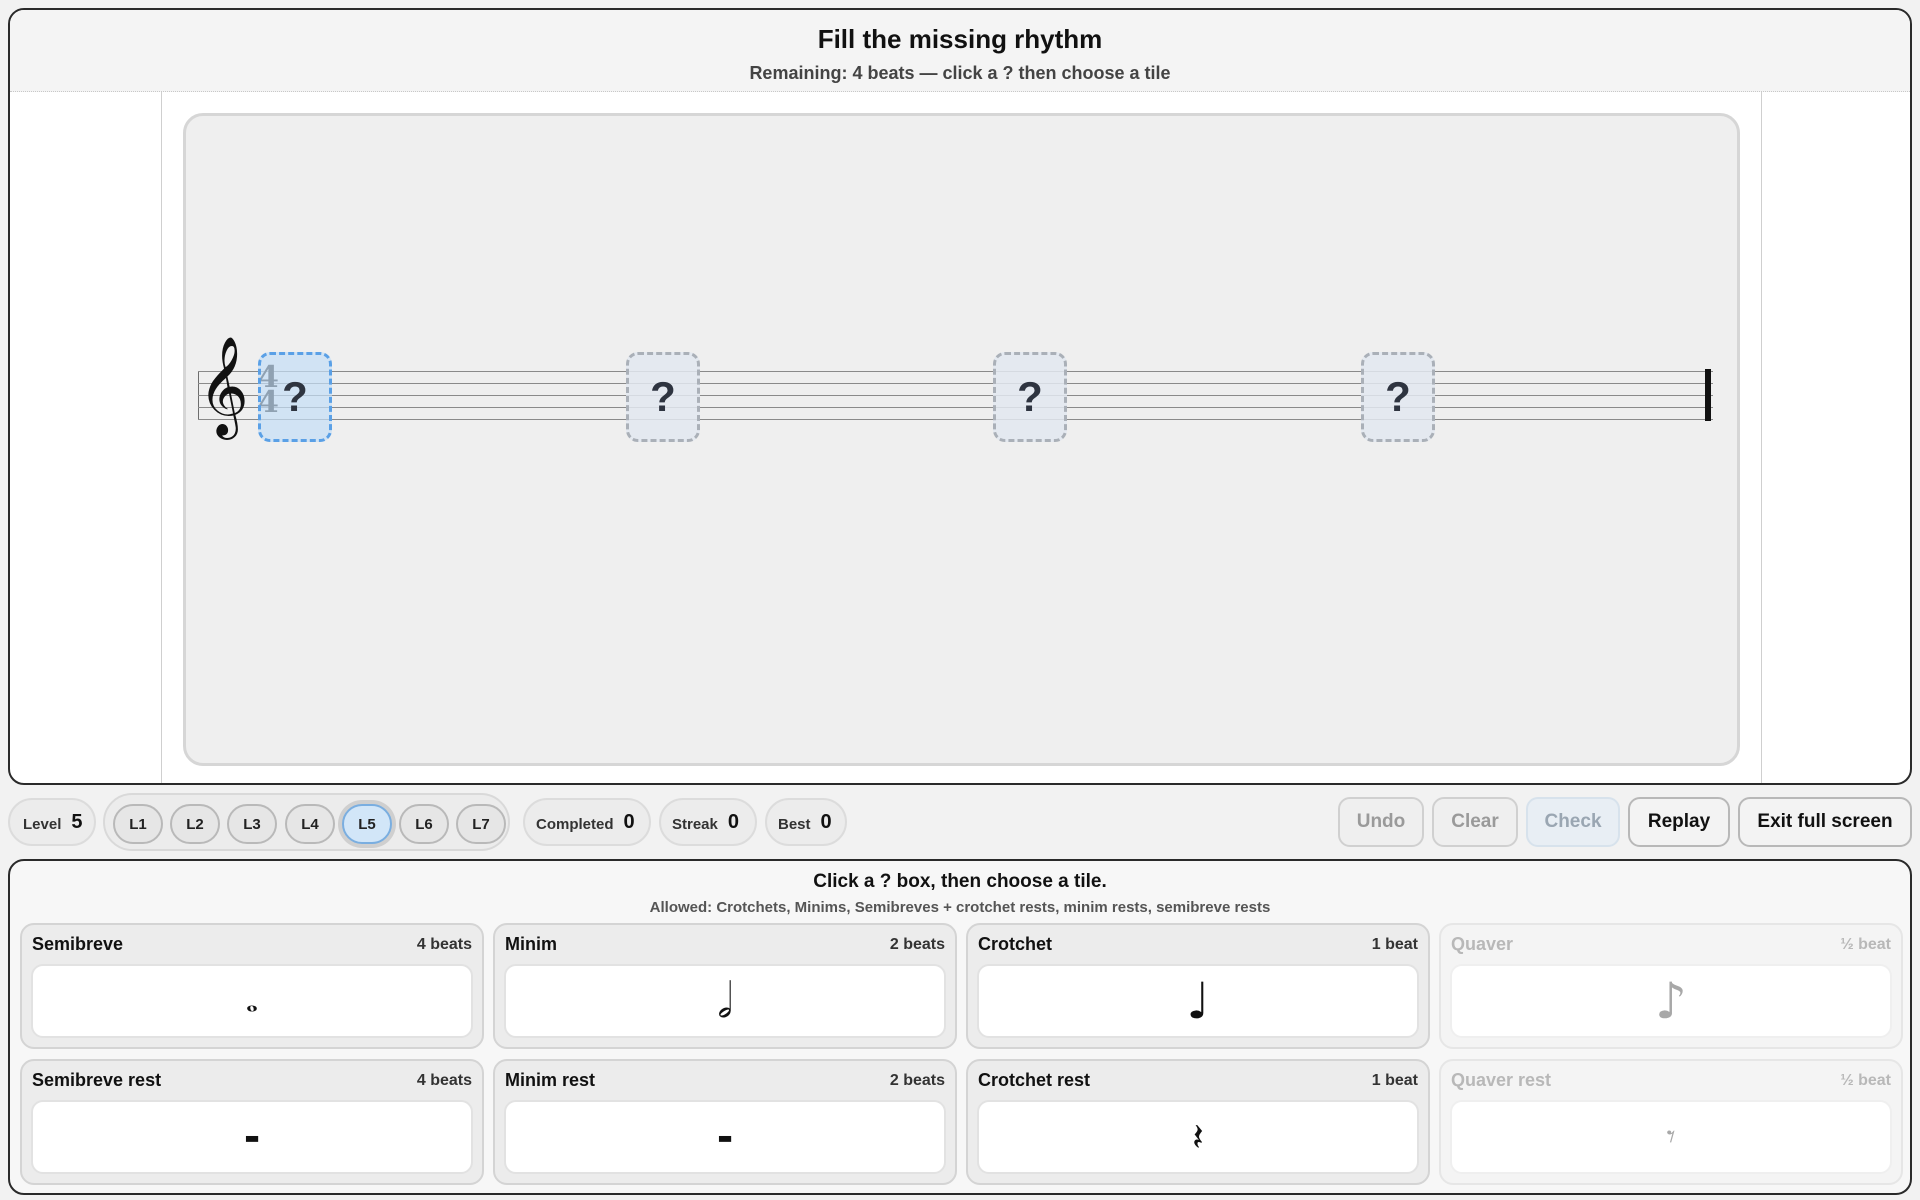 This screenshot has width=1920, height=1200. What do you see at coordinates (629, 821) in the screenshot?
I see `completed-value: 0` at bounding box center [629, 821].